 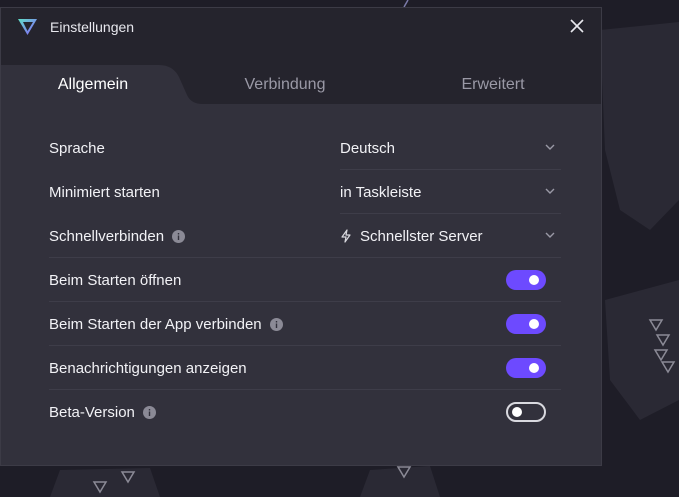 I want to click on quick-connect-label-wrap: Schnellverbinden, so click(x=117, y=236).